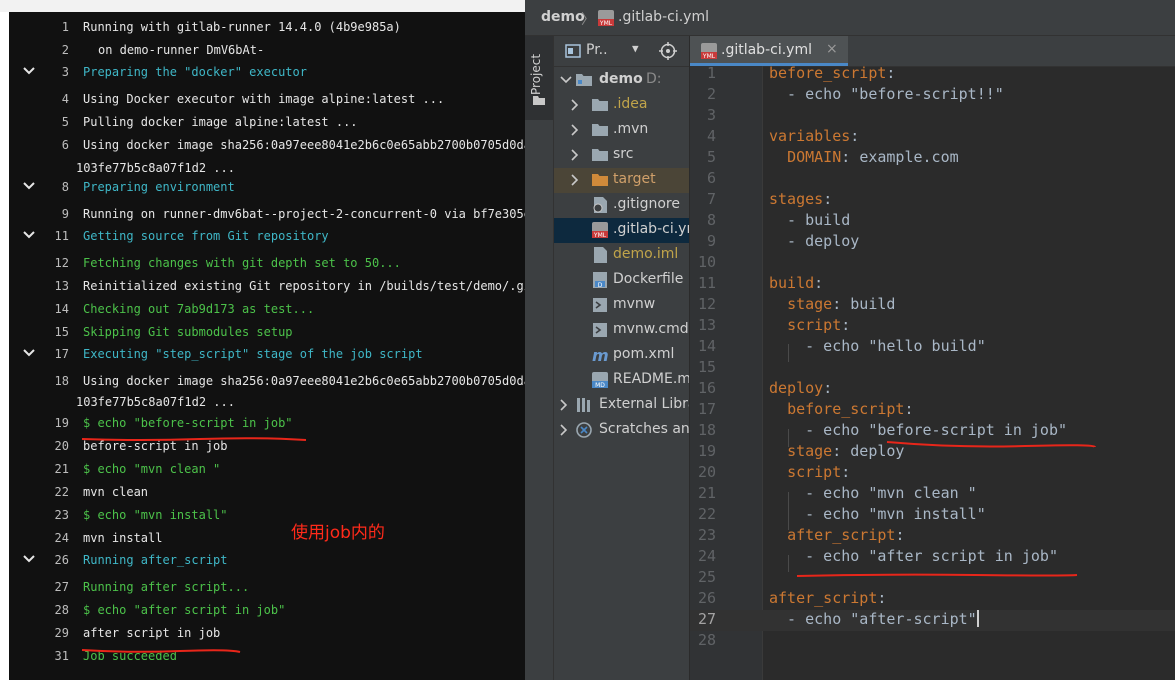 Image resolution: width=1175 pixels, height=680 pixels. Describe the element at coordinates (932, 410) in the screenshot. I see `code-line: 17 before_script:` at that location.